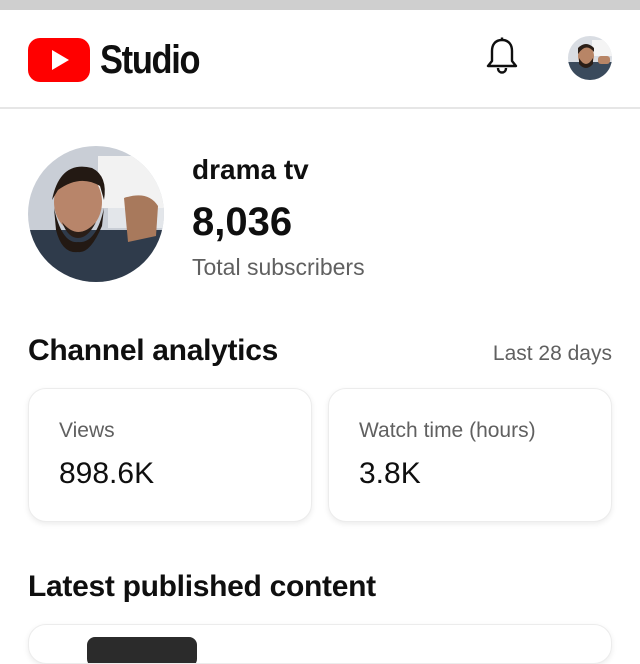  I want to click on analytics-period: Last 28 days, so click(552, 353).